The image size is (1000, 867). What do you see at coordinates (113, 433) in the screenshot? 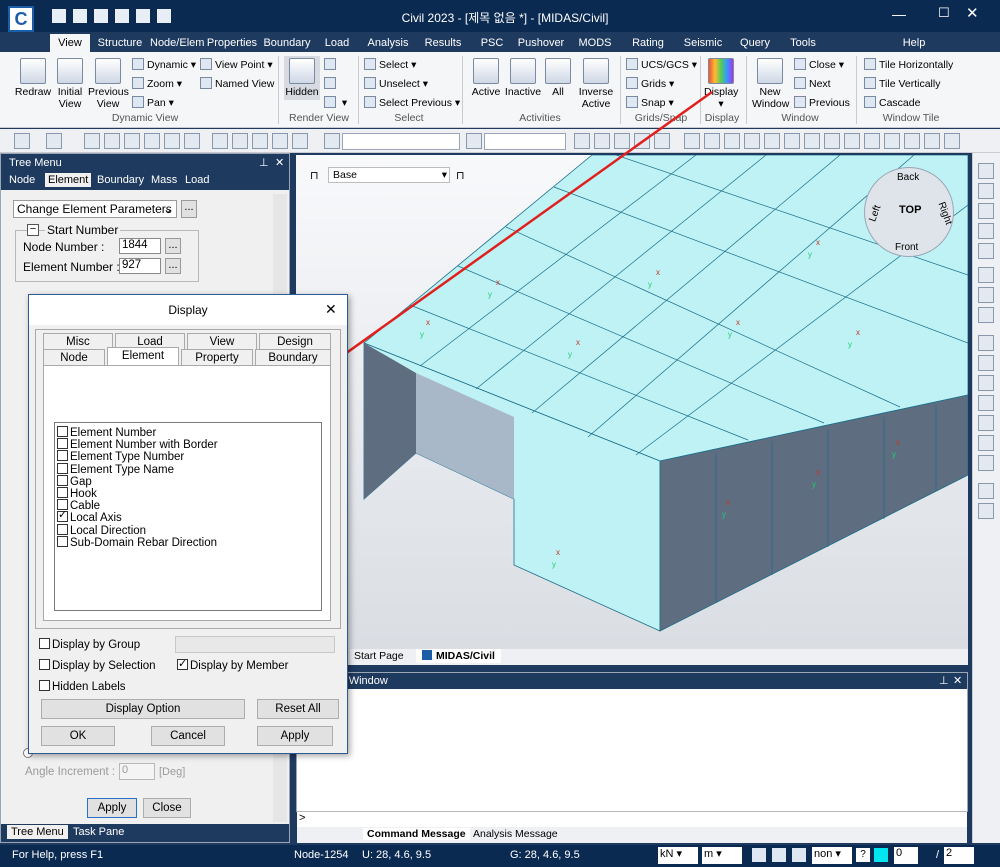
I see `display-item-label: Element Number` at bounding box center [113, 433].